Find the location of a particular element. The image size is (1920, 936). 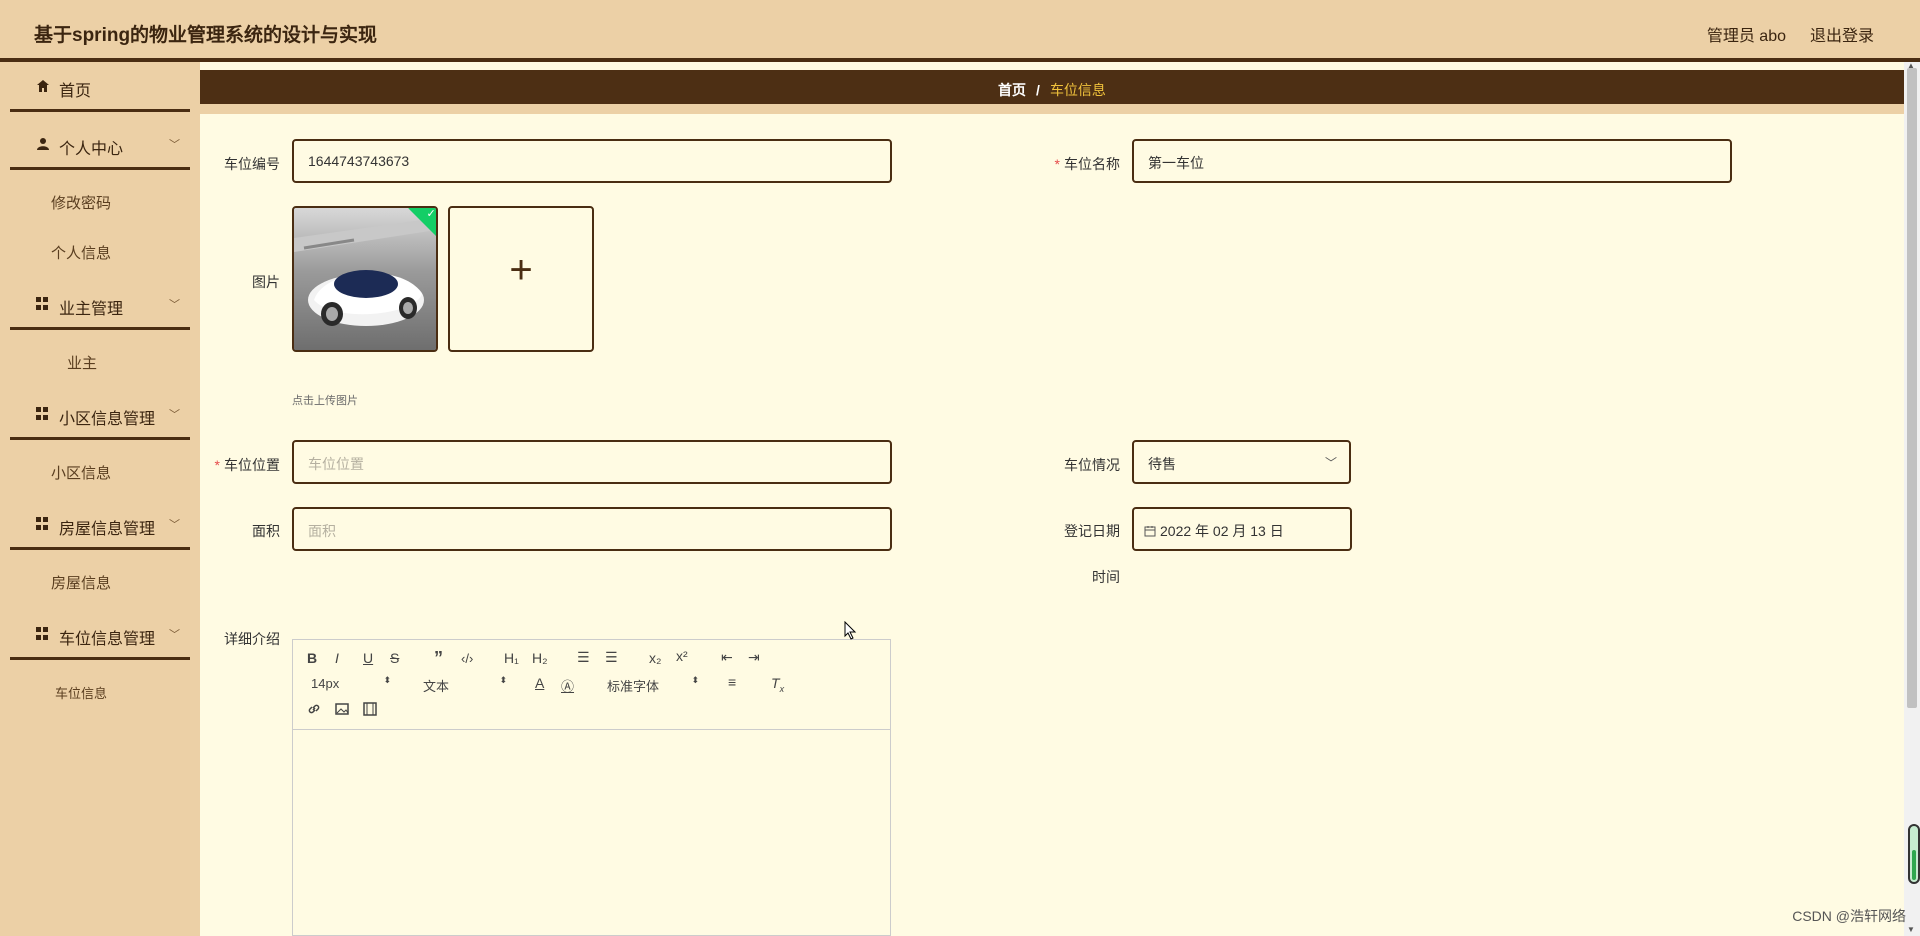

space-name-input: 第一车位 is located at coordinates (1432, 161).